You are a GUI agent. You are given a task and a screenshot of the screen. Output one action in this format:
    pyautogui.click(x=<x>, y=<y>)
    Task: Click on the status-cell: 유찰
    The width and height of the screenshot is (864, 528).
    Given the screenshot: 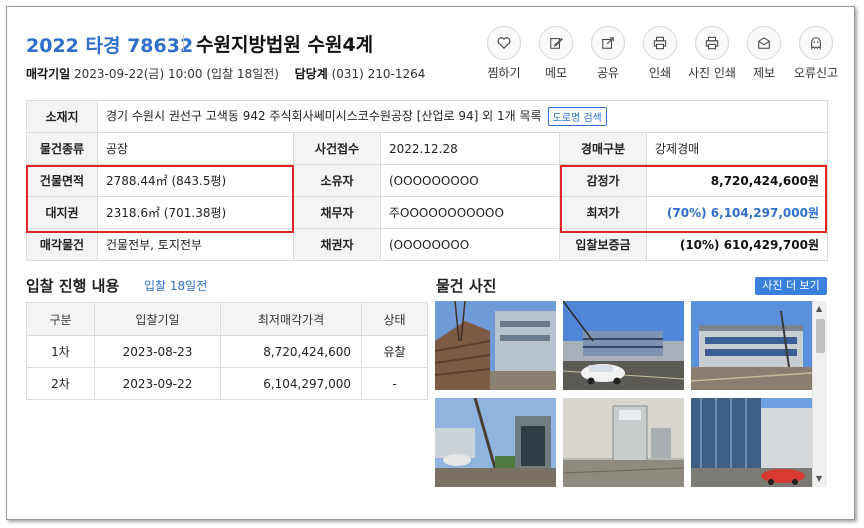 What is the action you would take?
    pyautogui.click(x=394, y=351)
    